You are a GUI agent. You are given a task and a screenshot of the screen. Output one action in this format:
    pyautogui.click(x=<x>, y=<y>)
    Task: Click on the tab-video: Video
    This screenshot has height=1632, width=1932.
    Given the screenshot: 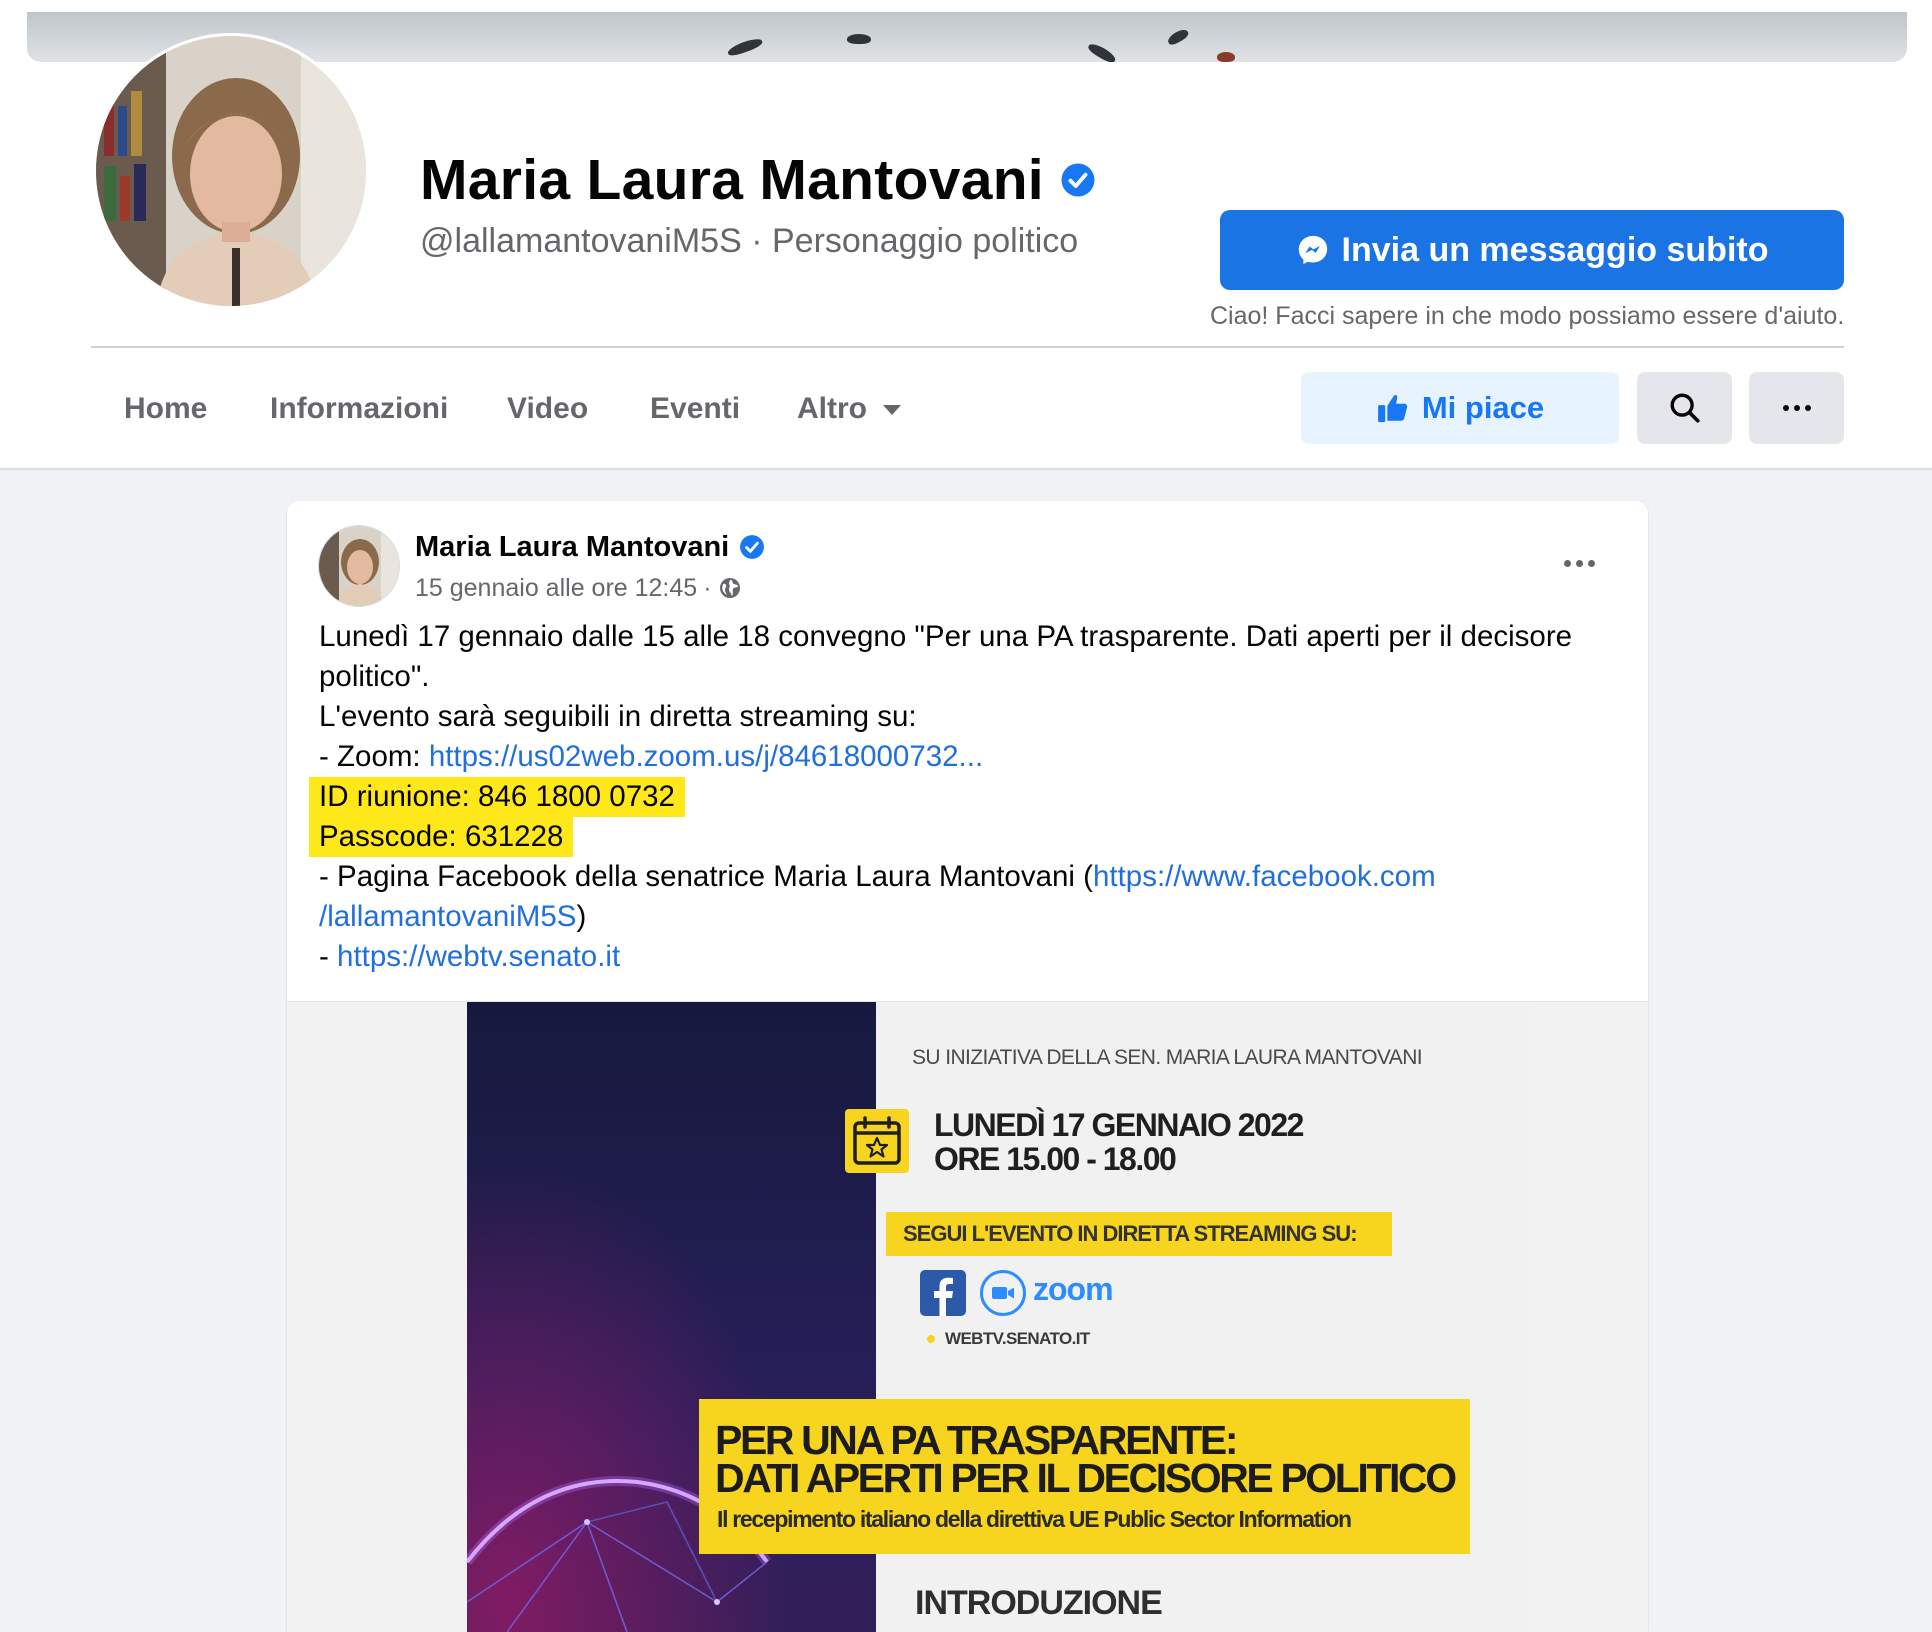 What is the action you would take?
    pyautogui.click(x=547, y=409)
    